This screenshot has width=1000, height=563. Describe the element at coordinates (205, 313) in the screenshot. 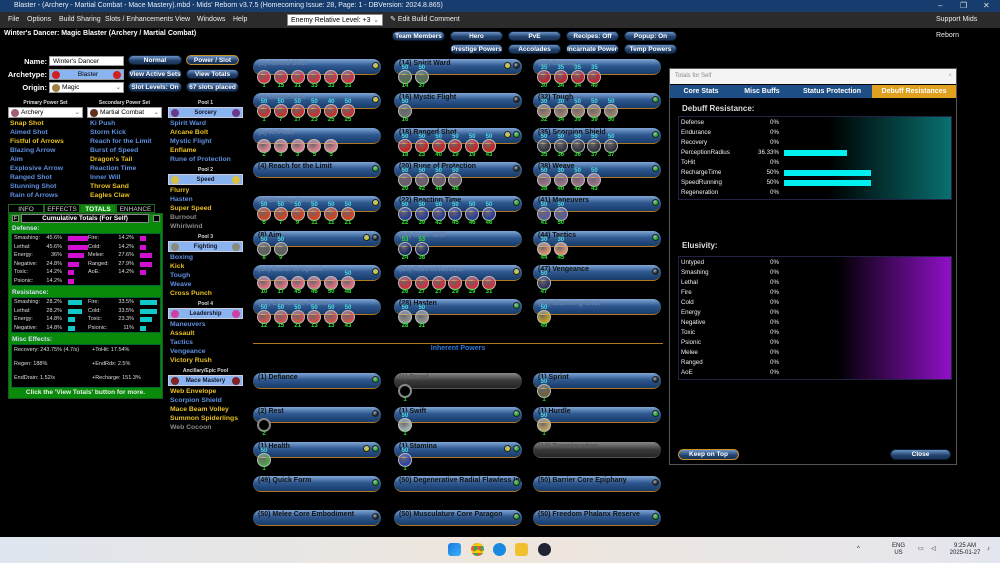

I see `pool-select-leadership: Leadership` at that location.